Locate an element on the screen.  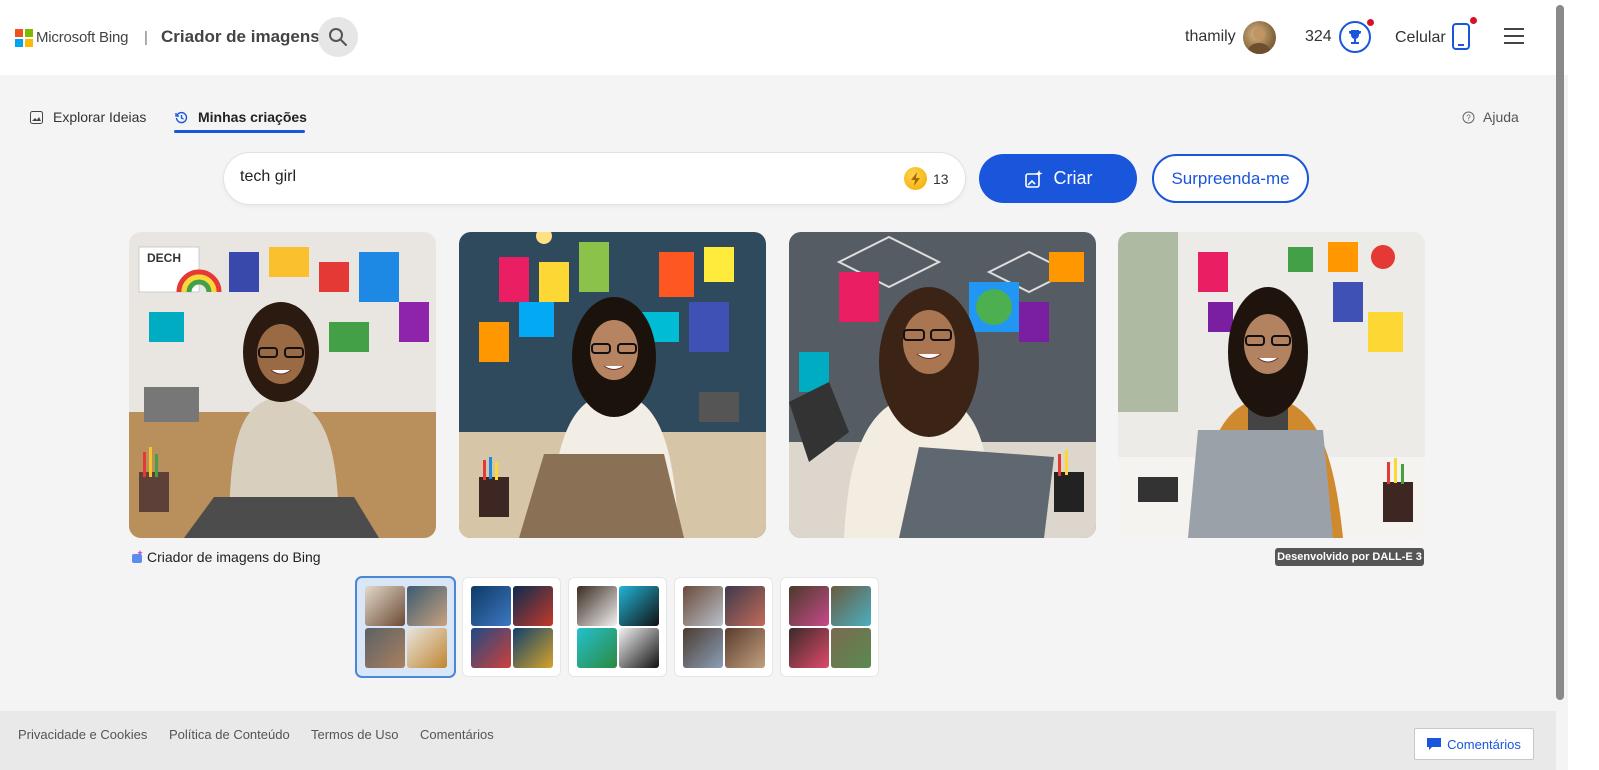
rewards-button is located at coordinates (1355, 37).